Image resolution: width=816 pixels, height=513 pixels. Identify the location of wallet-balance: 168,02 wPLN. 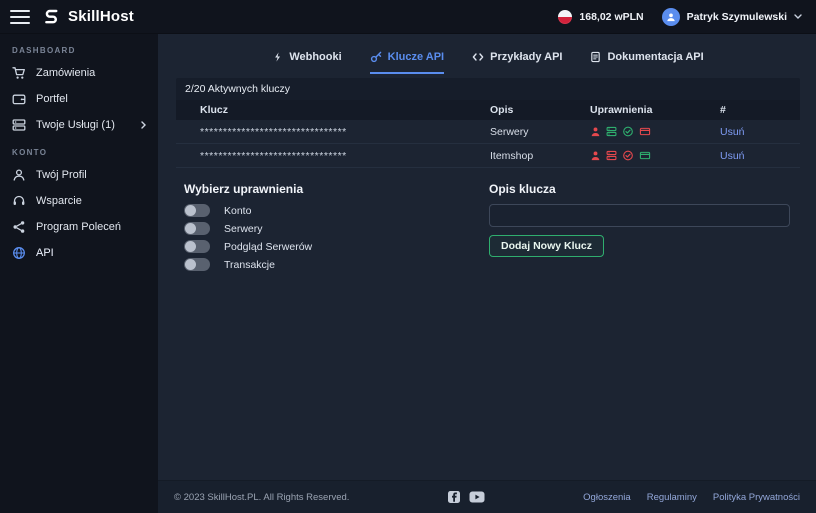
(601, 16).